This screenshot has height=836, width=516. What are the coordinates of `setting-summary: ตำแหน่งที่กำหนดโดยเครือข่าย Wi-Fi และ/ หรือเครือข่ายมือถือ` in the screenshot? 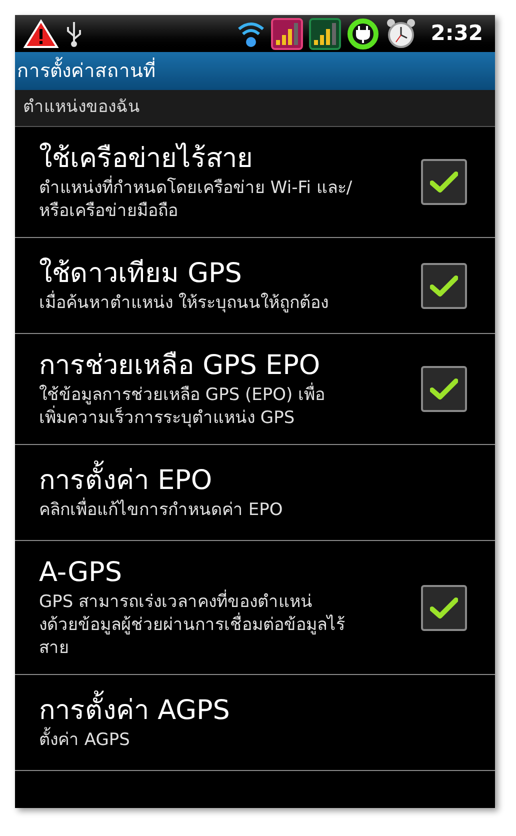 It's located at (230, 200).